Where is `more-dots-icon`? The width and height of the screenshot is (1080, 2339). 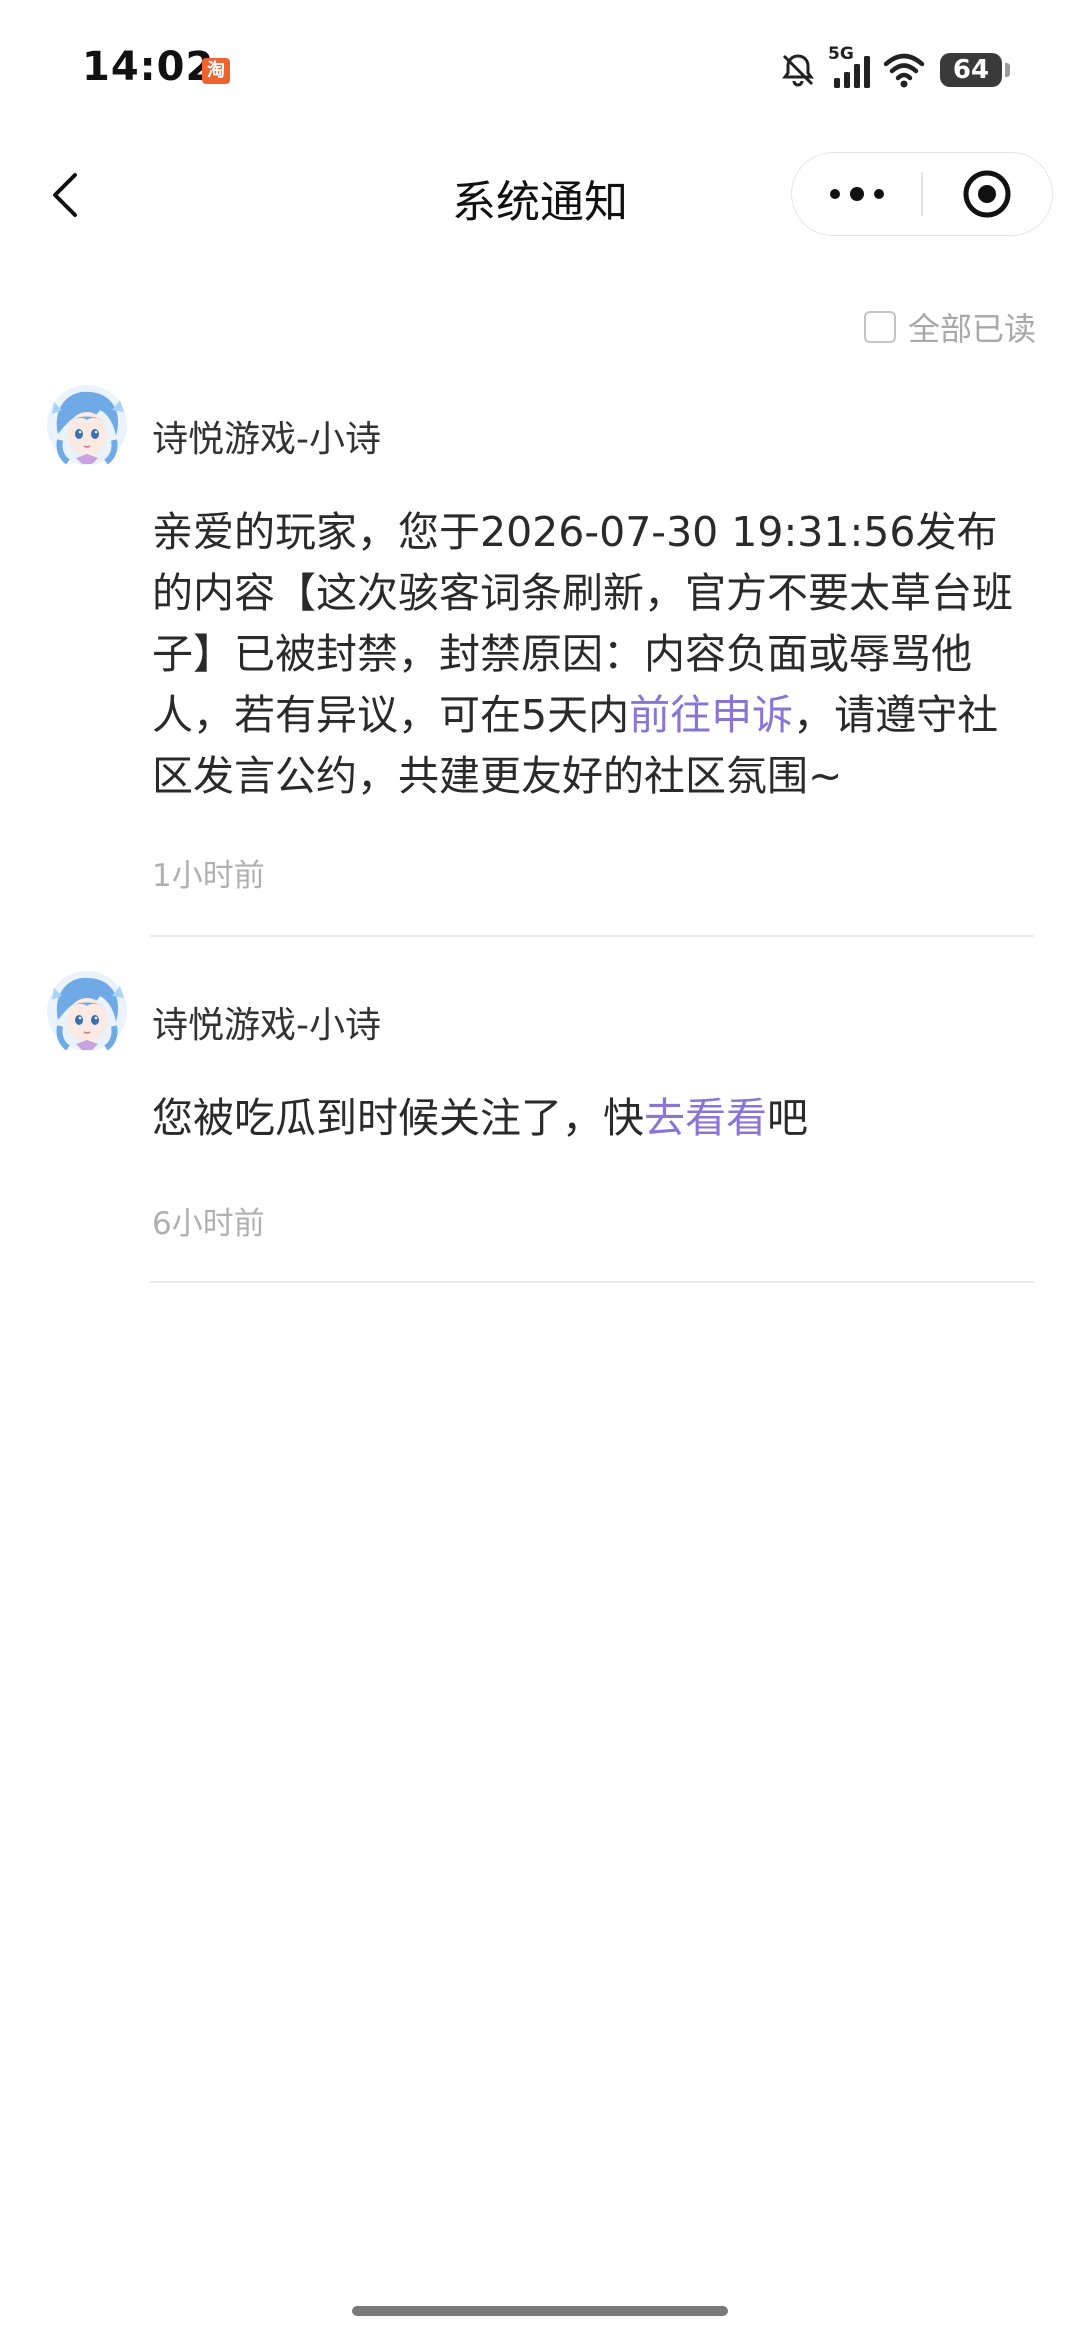 more-dots-icon is located at coordinates (856, 194).